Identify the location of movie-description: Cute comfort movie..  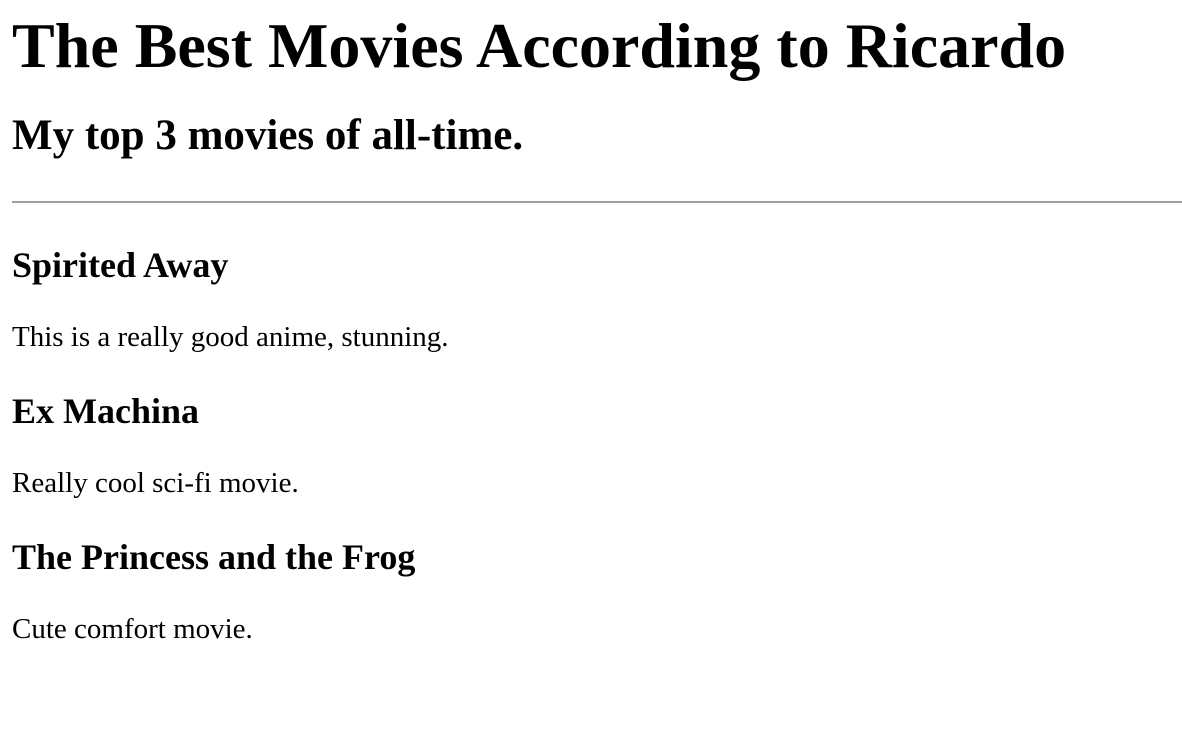
(132, 629).